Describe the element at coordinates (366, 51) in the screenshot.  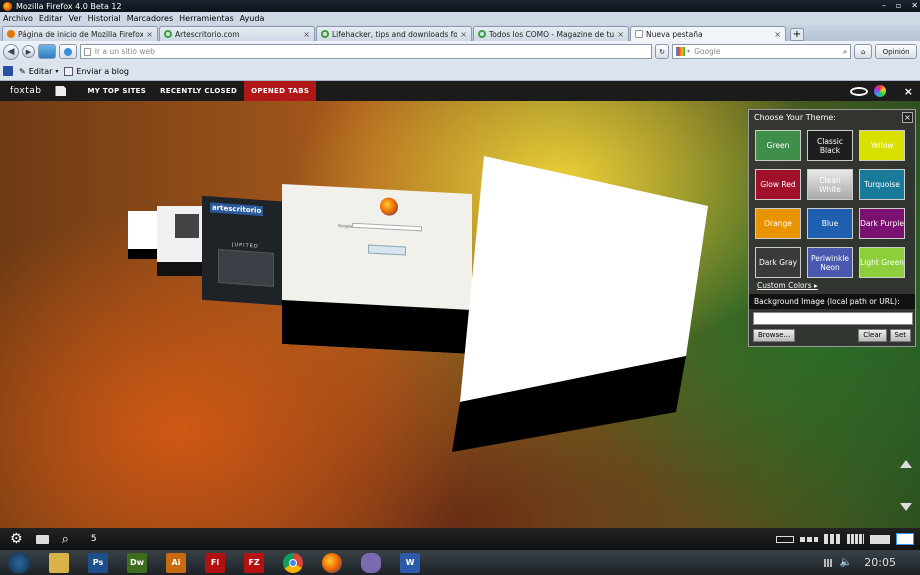
I see `url-input: Ir a un sitio web` at that location.